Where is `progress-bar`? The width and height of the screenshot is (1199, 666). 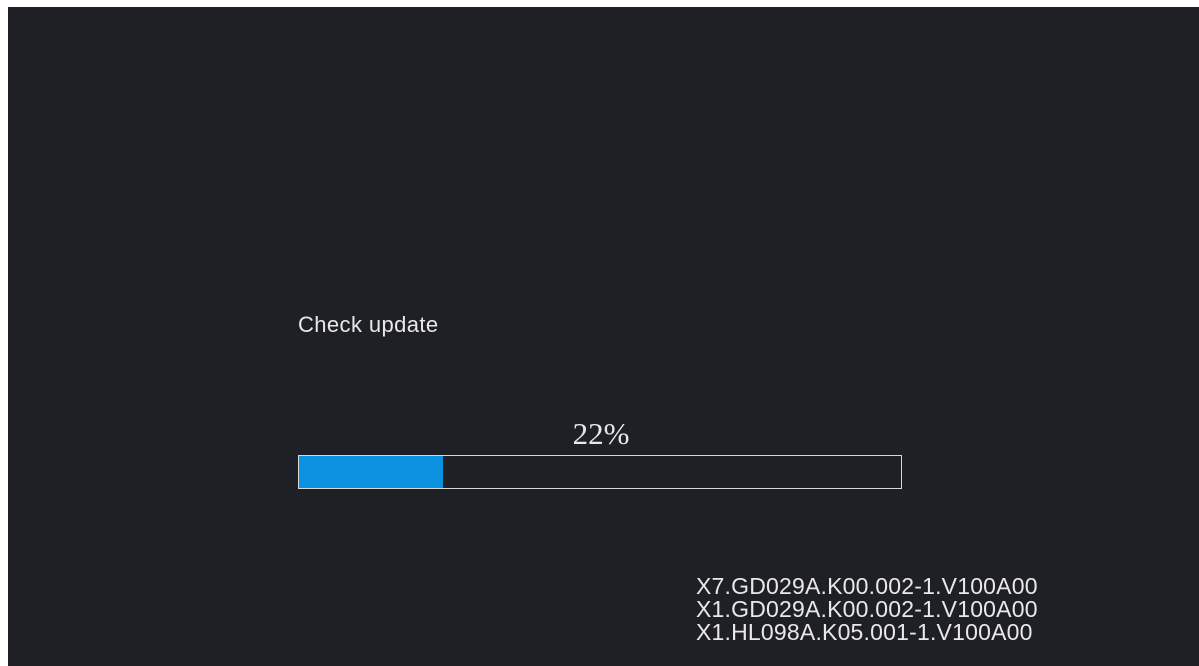
progress-bar is located at coordinates (600, 472).